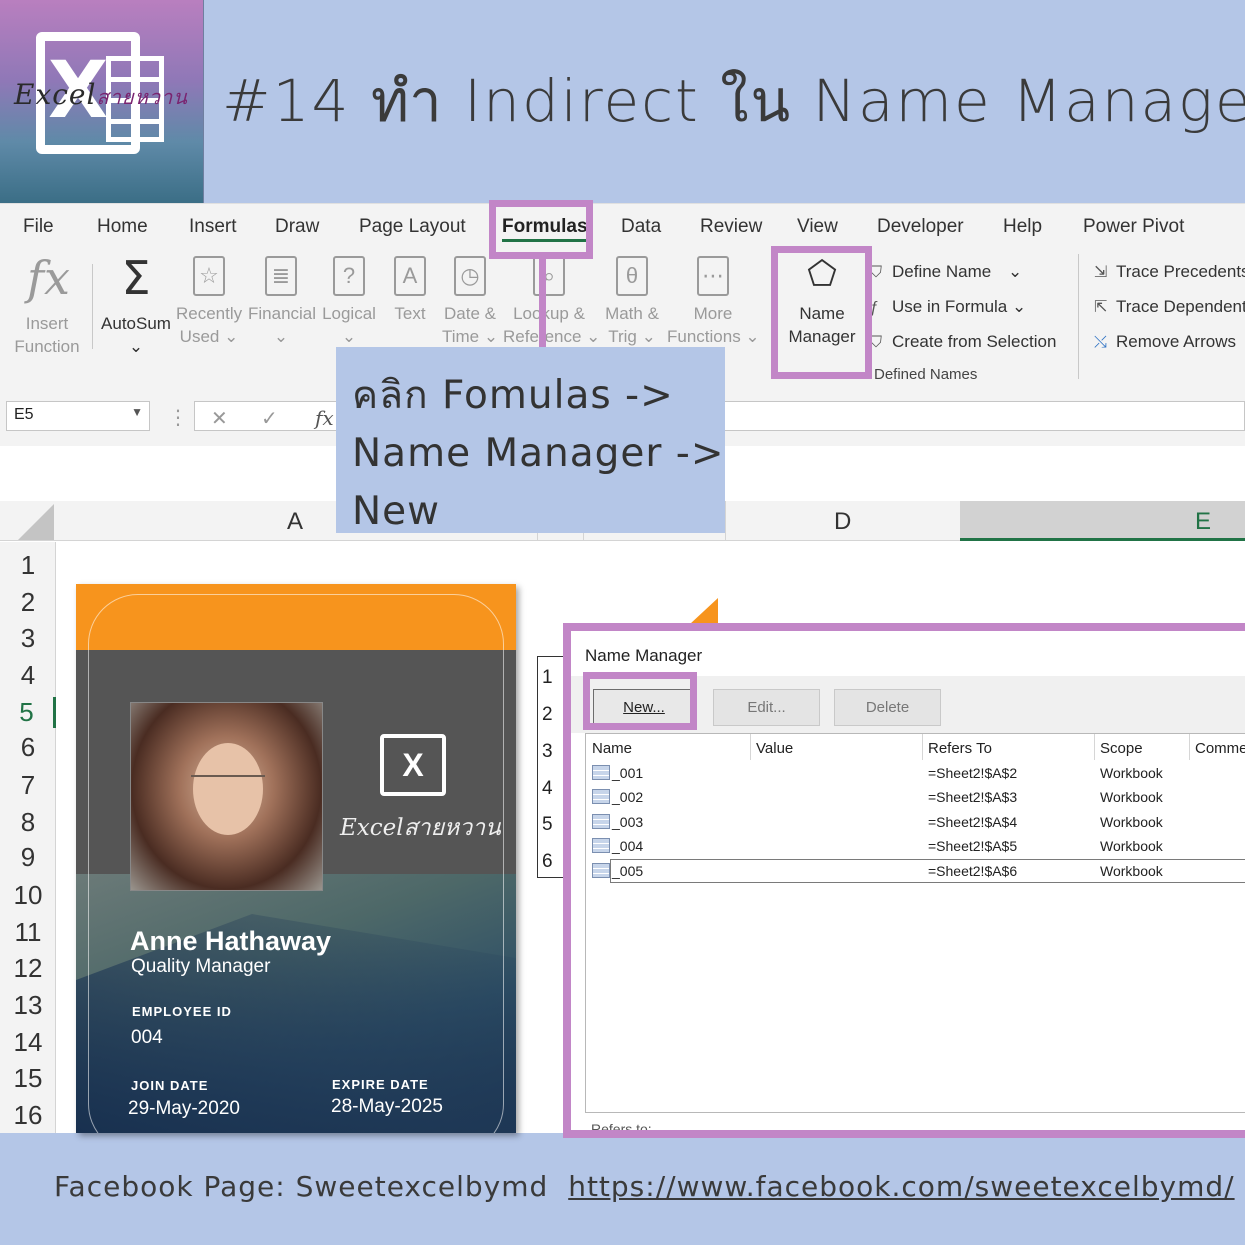  I want to click on chevron-down-icon: ▼, so click(137, 412).